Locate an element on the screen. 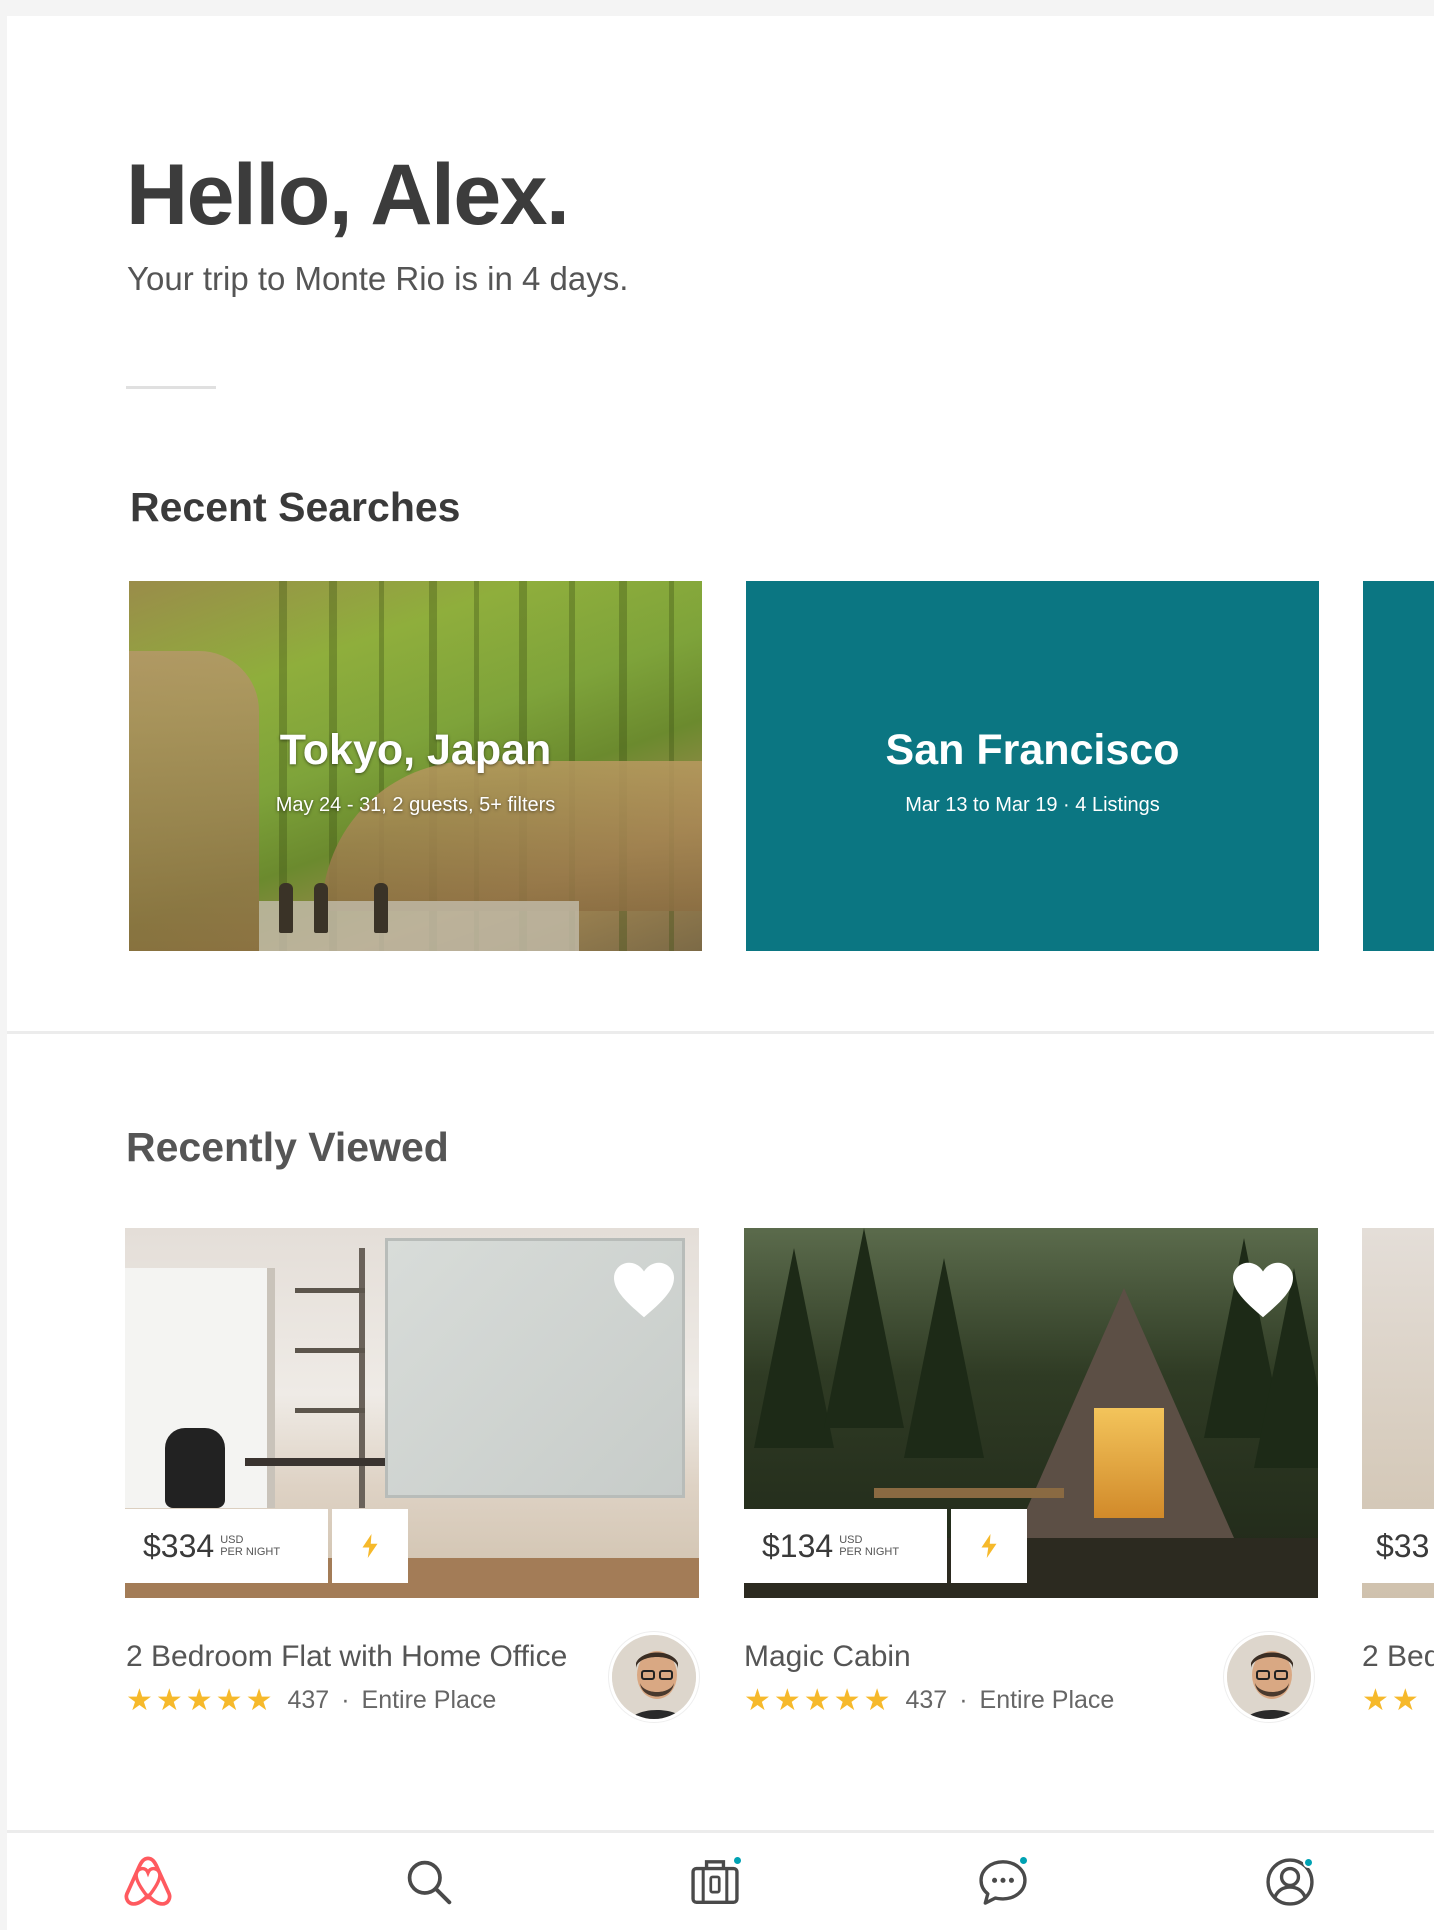 This screenshot has width=1434, height=1930. trip-reminder: Your trip to Monte Rio is in 4 days. is located at coordinates (378, 278).